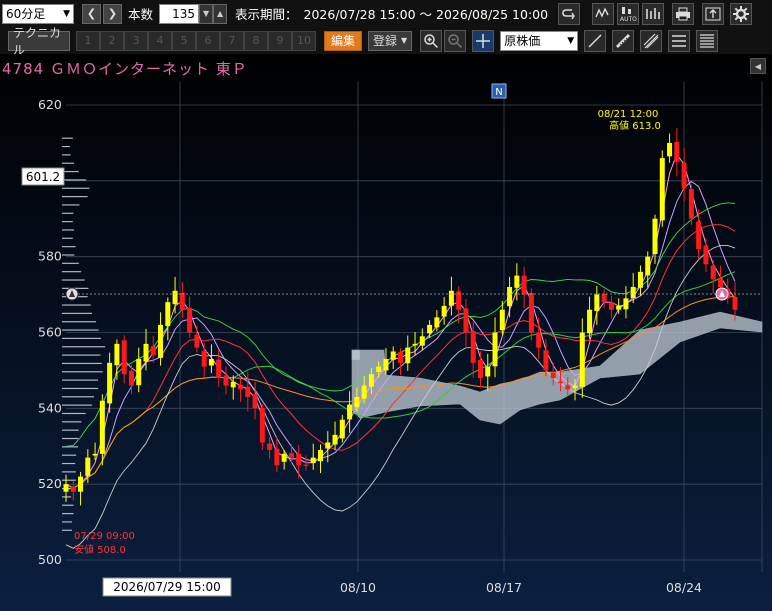 This screenshot has width=772, height=611. I want to click on alert-marker-left, so click(72, 294).